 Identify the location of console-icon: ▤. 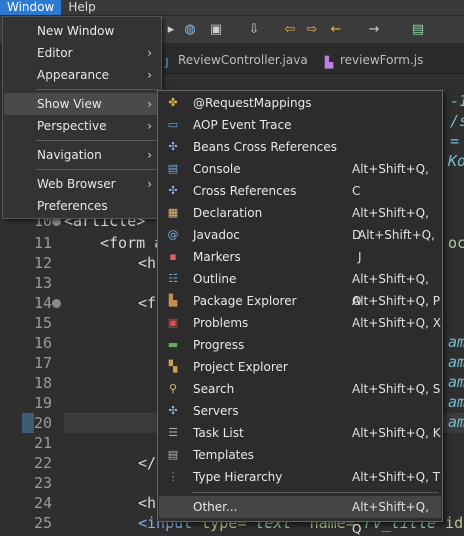
(173, 168).